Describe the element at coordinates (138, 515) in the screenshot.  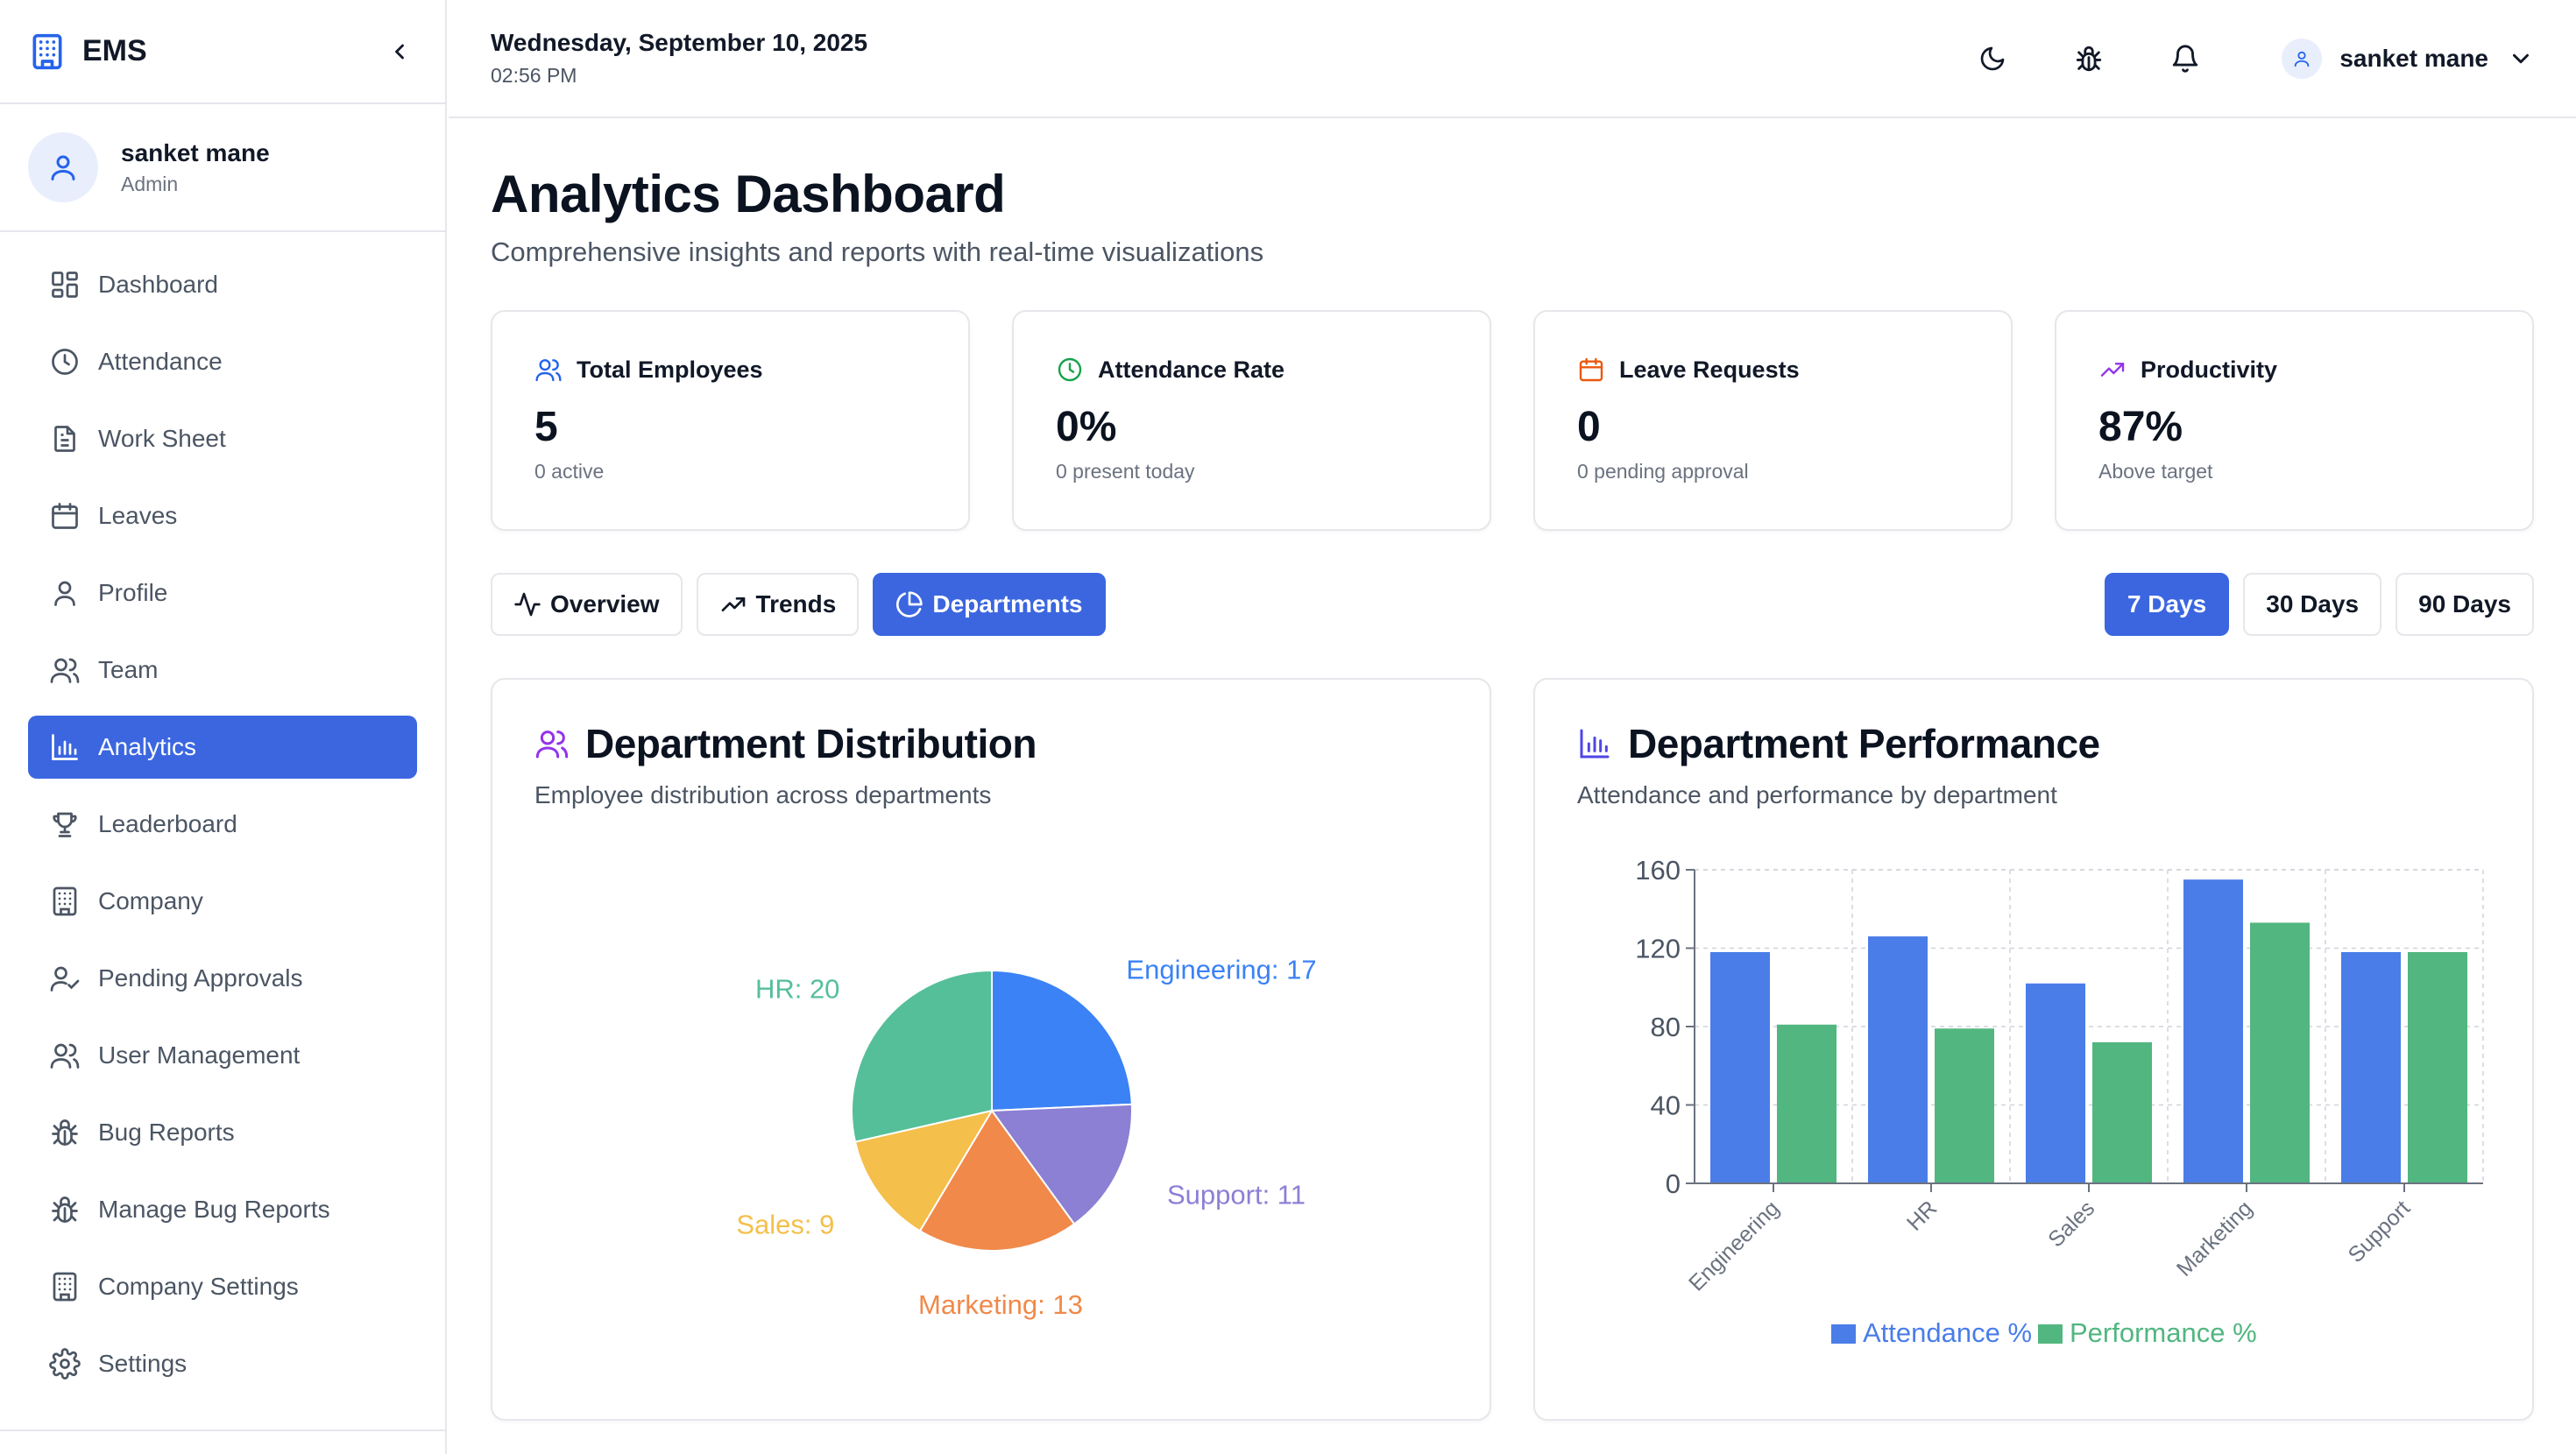
I see `sidebar-item-label: Leaves` at that location.